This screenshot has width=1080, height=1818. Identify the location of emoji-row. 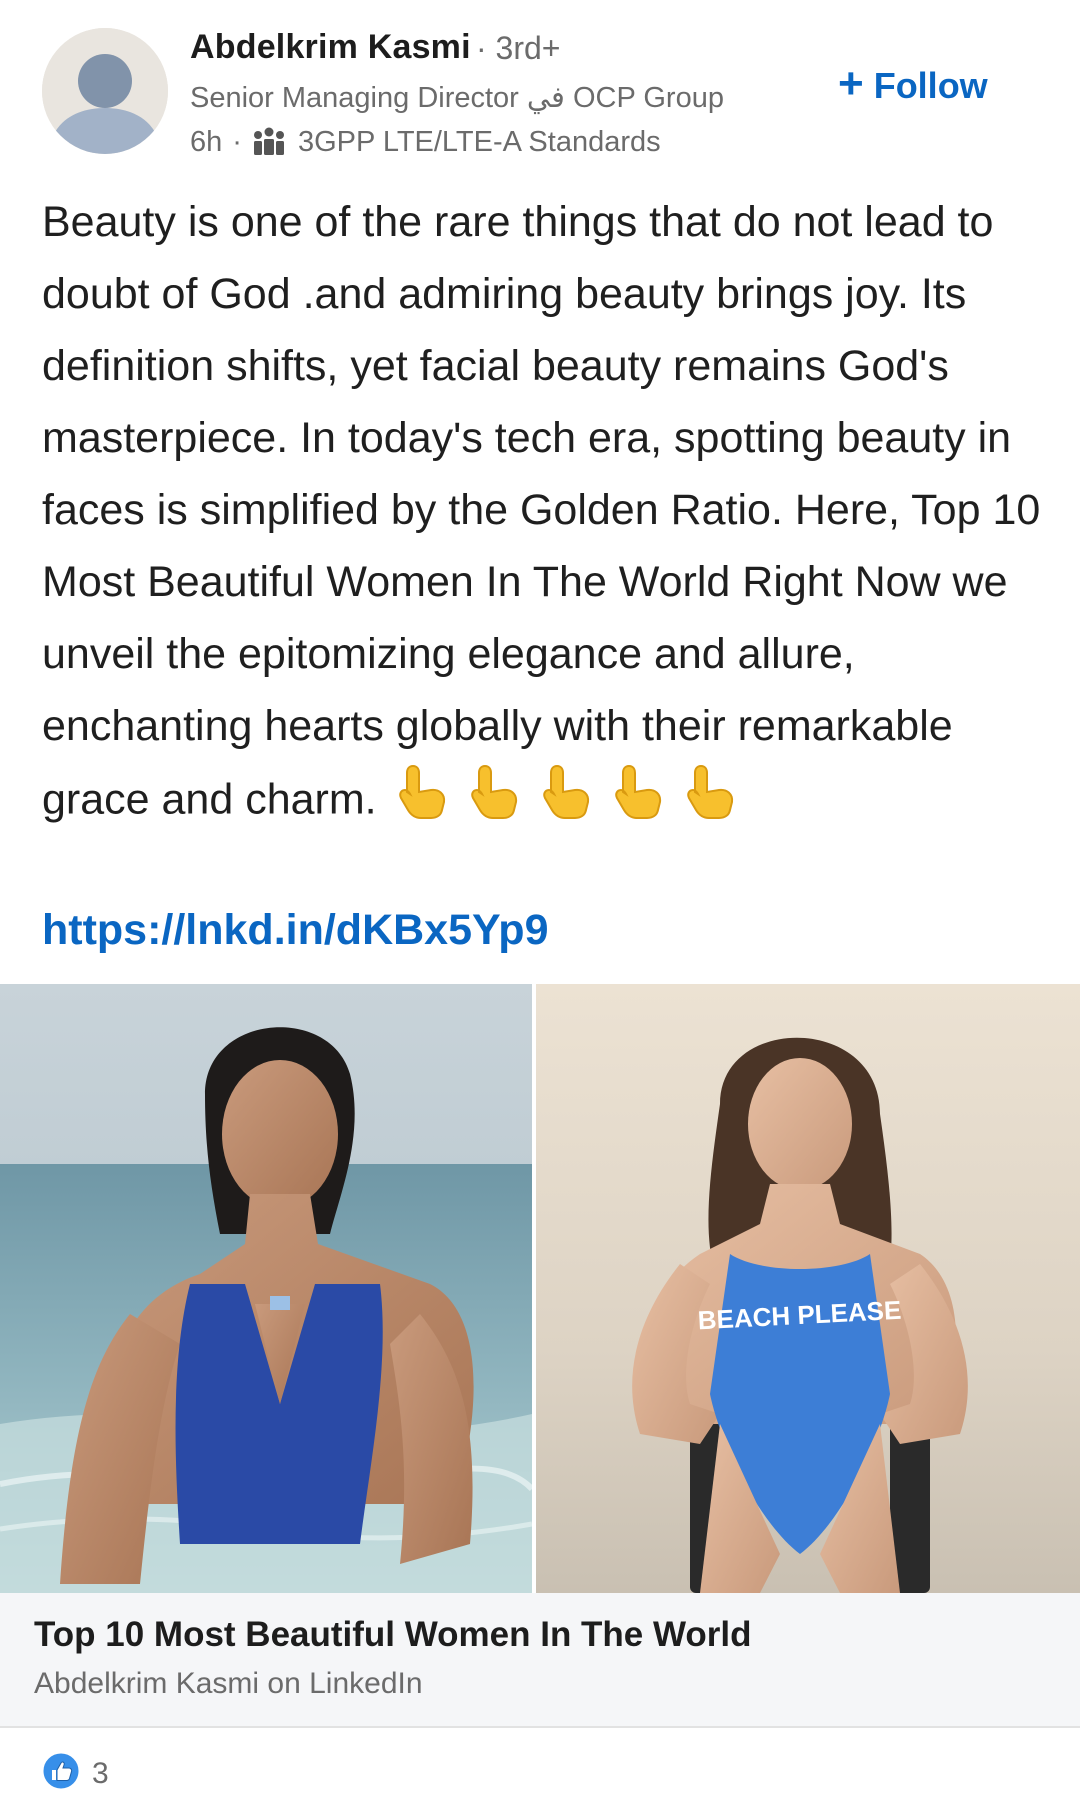
(566, 802).